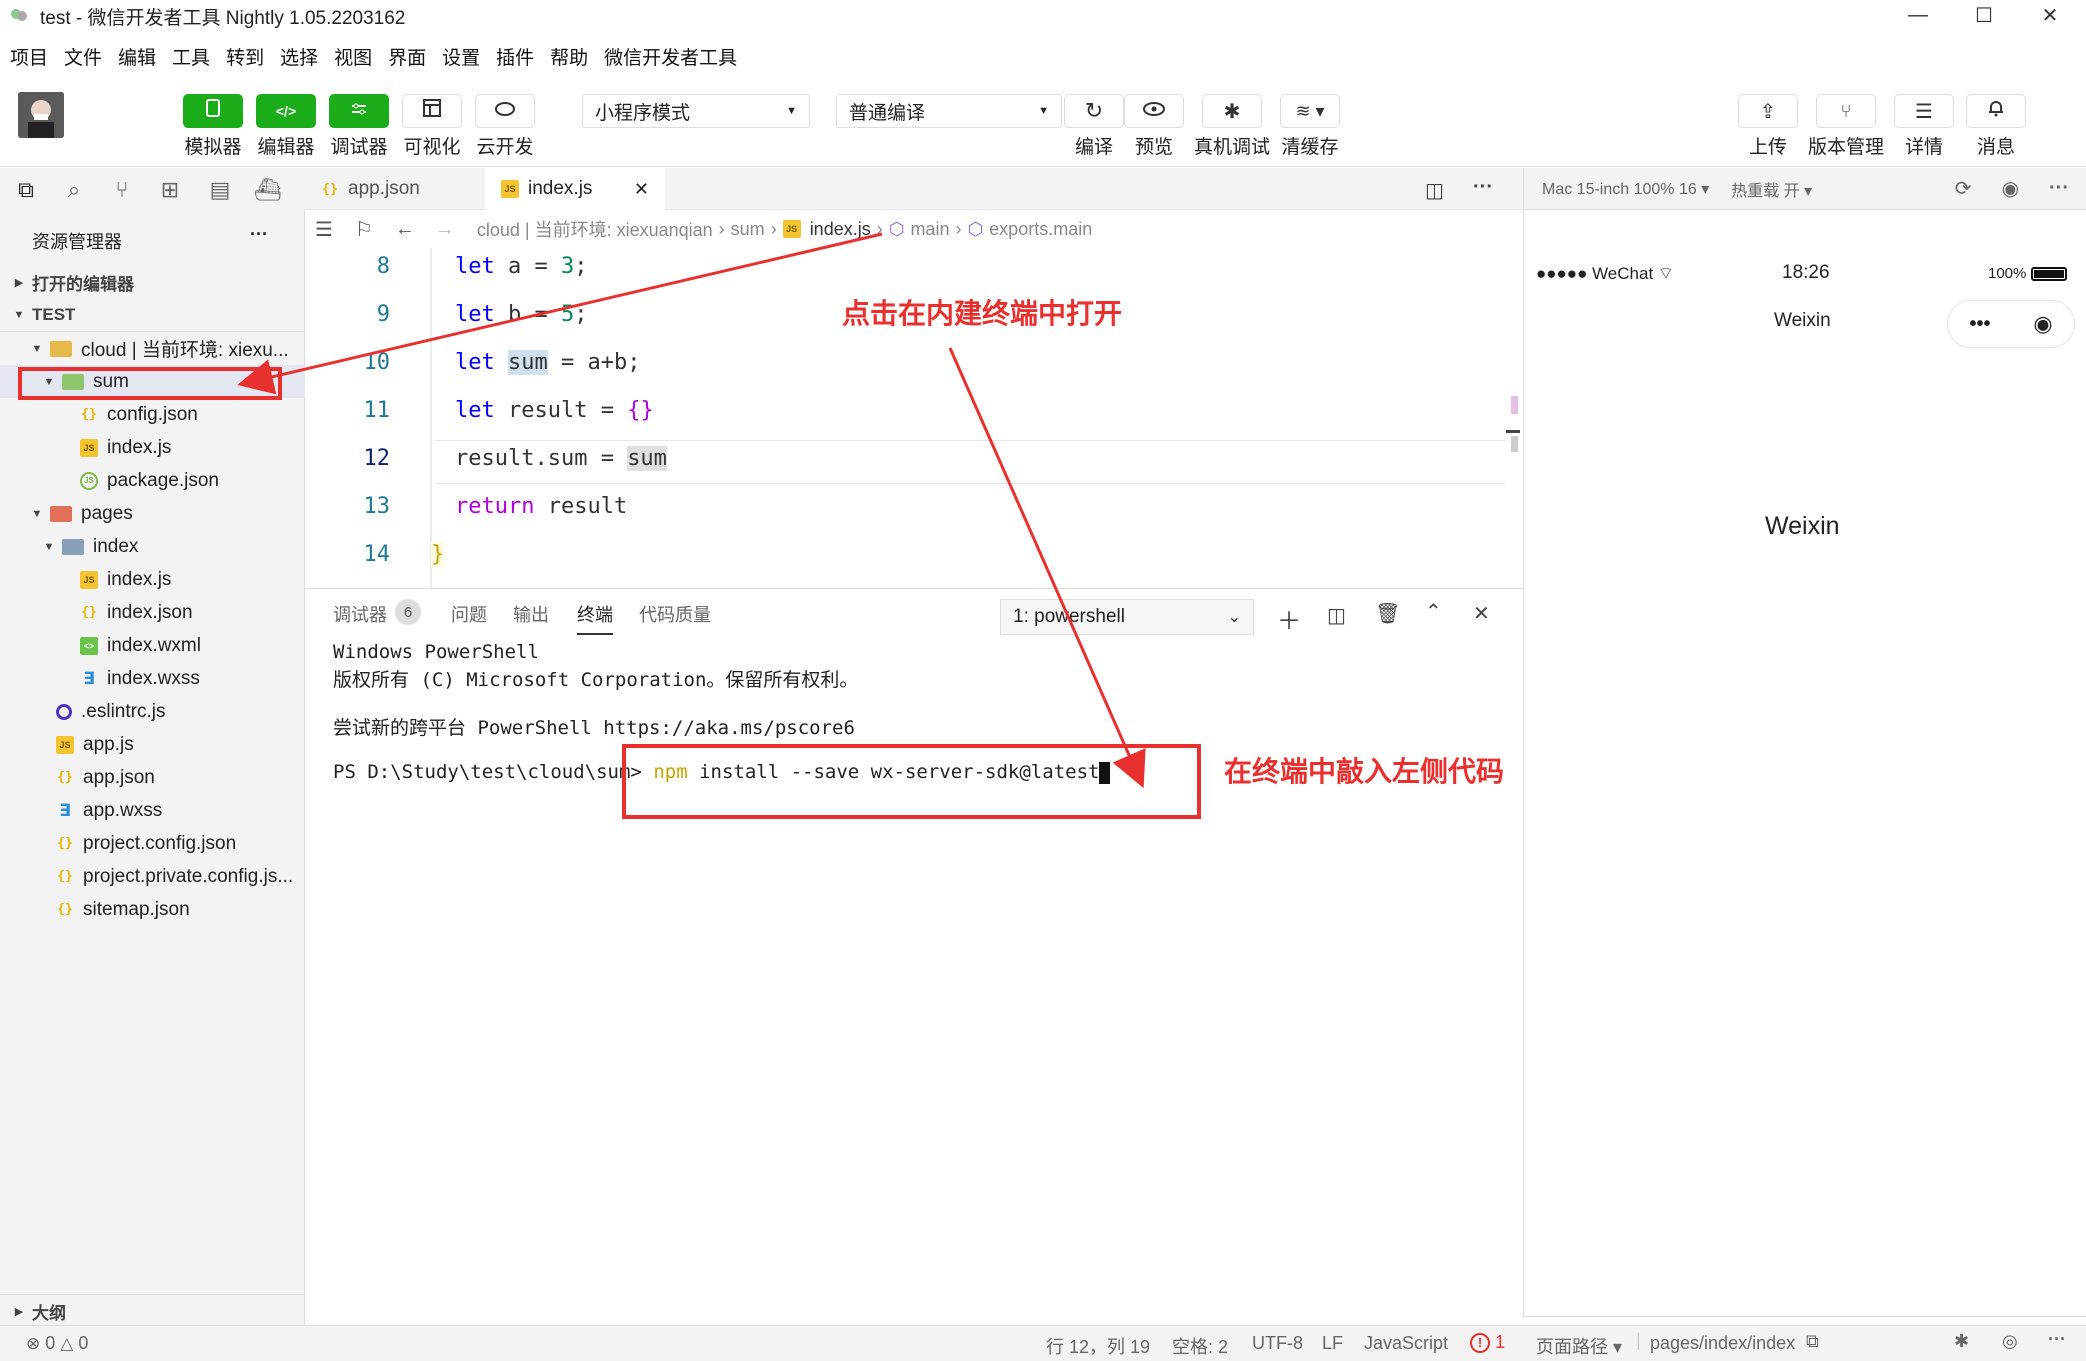 This screenshot has height=1361, width=2086. I want to click on panel-tab-debugger: 调试器, so click(360, 614).